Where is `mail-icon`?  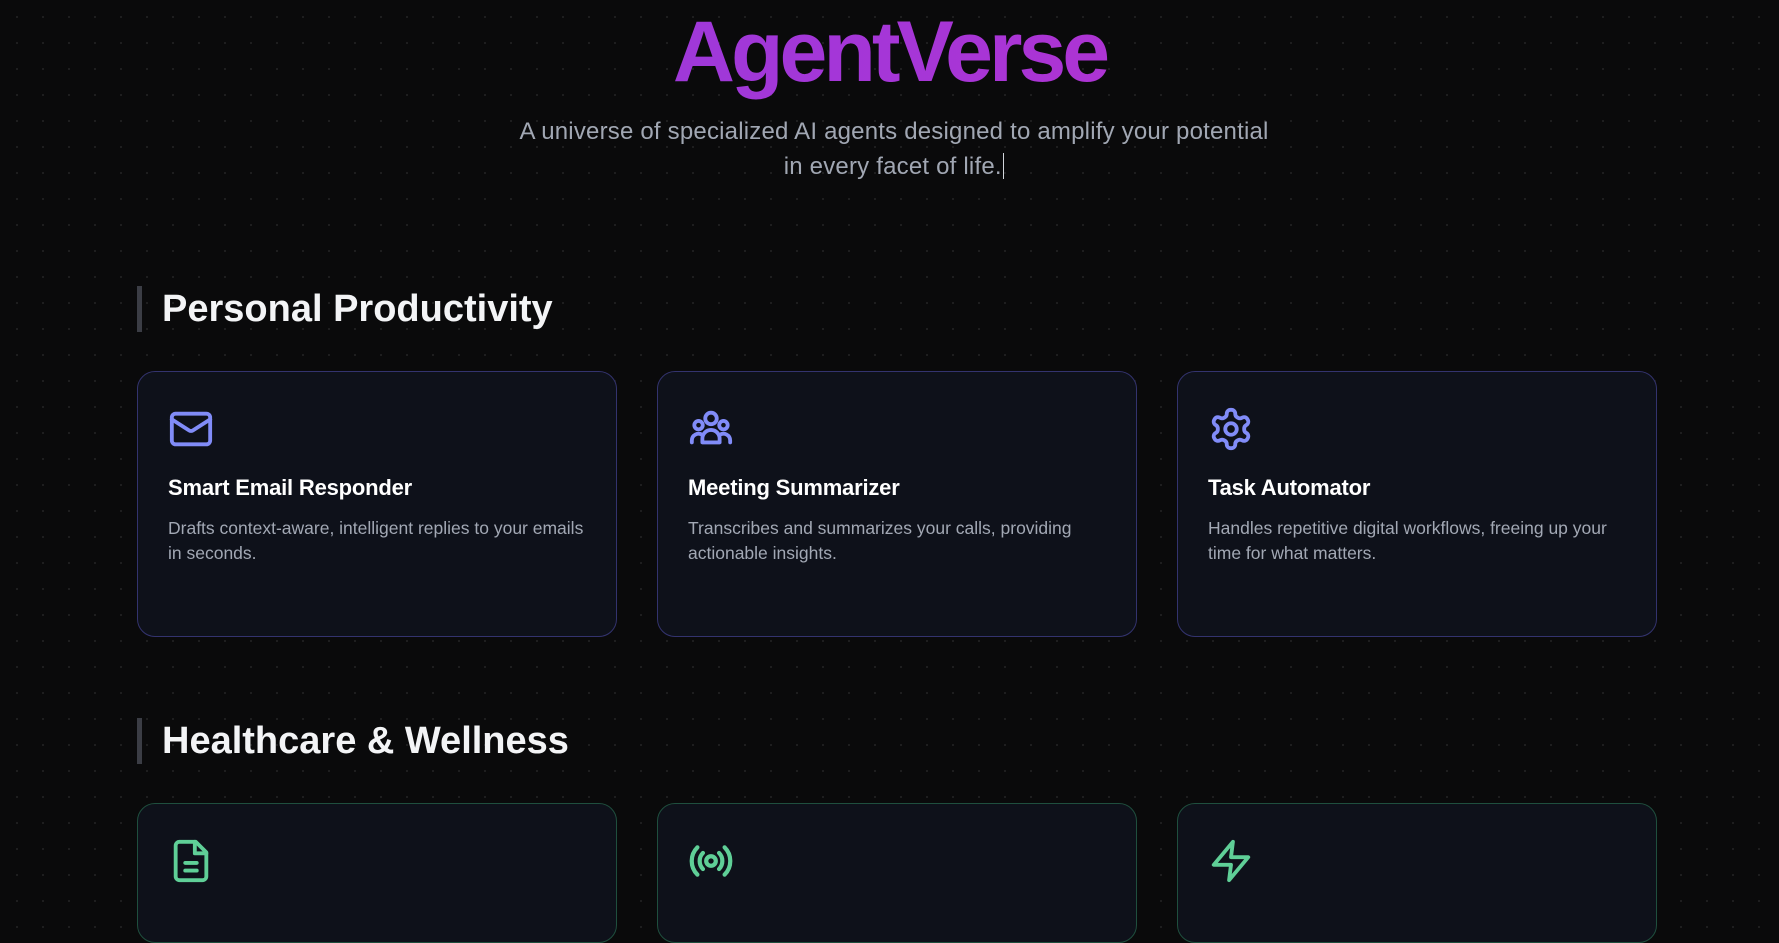
mail-icon is located at coordinates (191, 429).